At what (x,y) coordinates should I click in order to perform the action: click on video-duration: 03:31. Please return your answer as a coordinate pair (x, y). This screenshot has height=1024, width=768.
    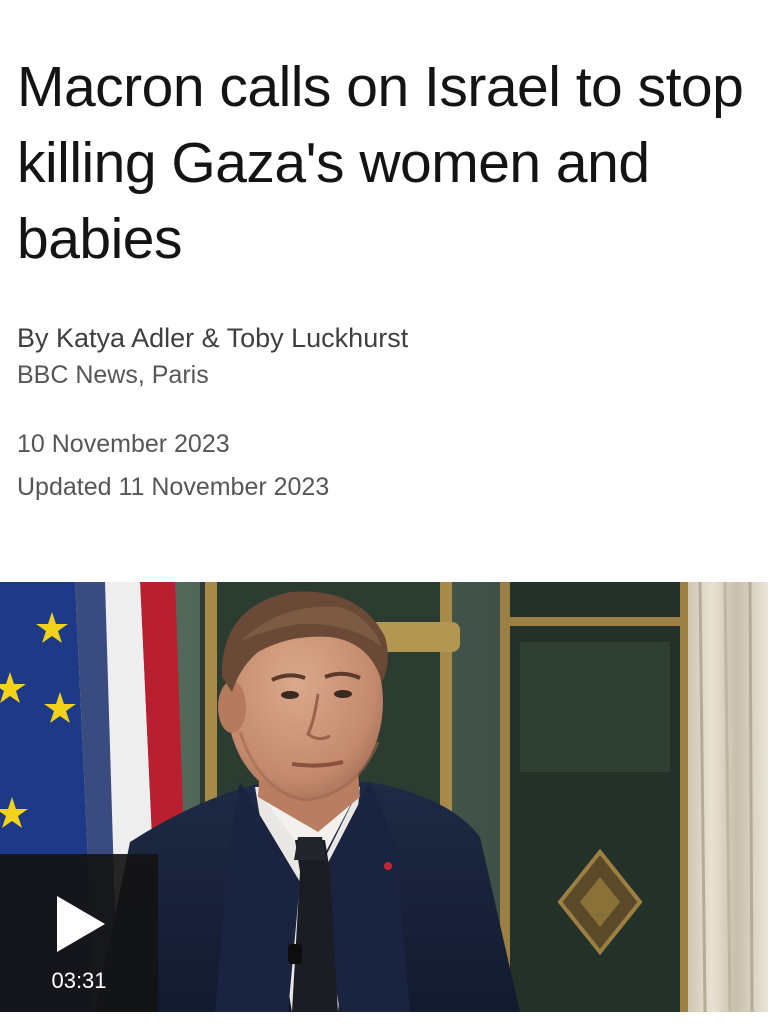
    Looking at the image, I should click on (79, 980).